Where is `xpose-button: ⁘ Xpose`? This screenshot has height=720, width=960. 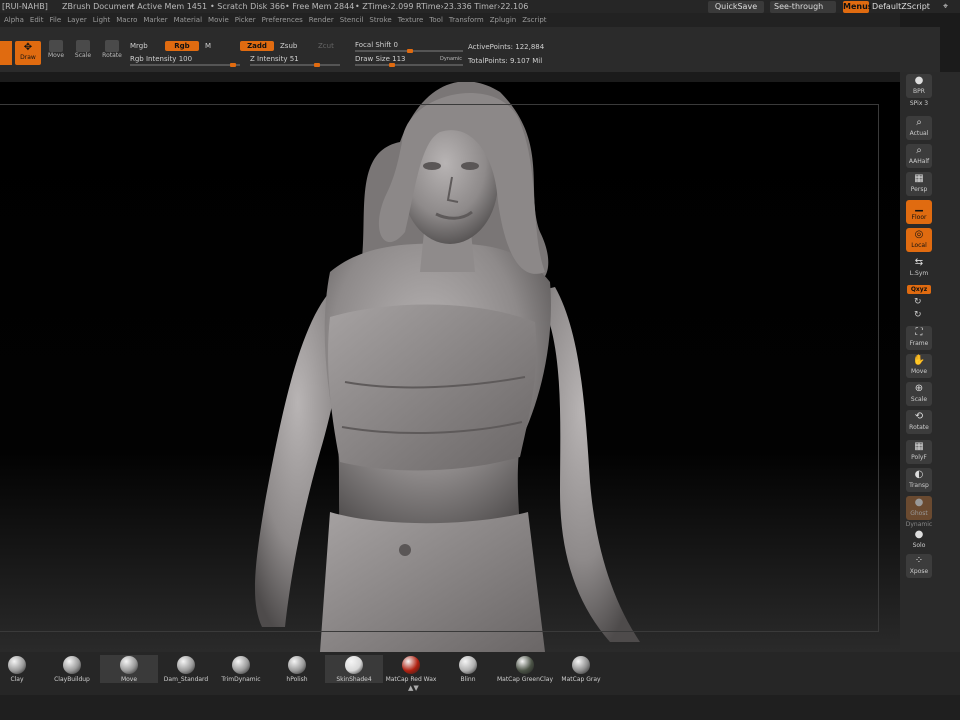 xpose-button: ⁘ Xpose is located at coordinates (919, 566).